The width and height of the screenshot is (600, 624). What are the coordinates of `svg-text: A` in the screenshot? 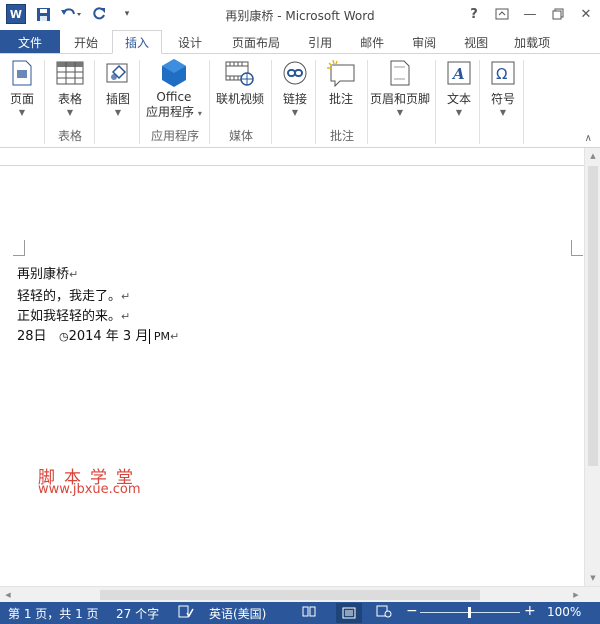 It's located at (458, 74).